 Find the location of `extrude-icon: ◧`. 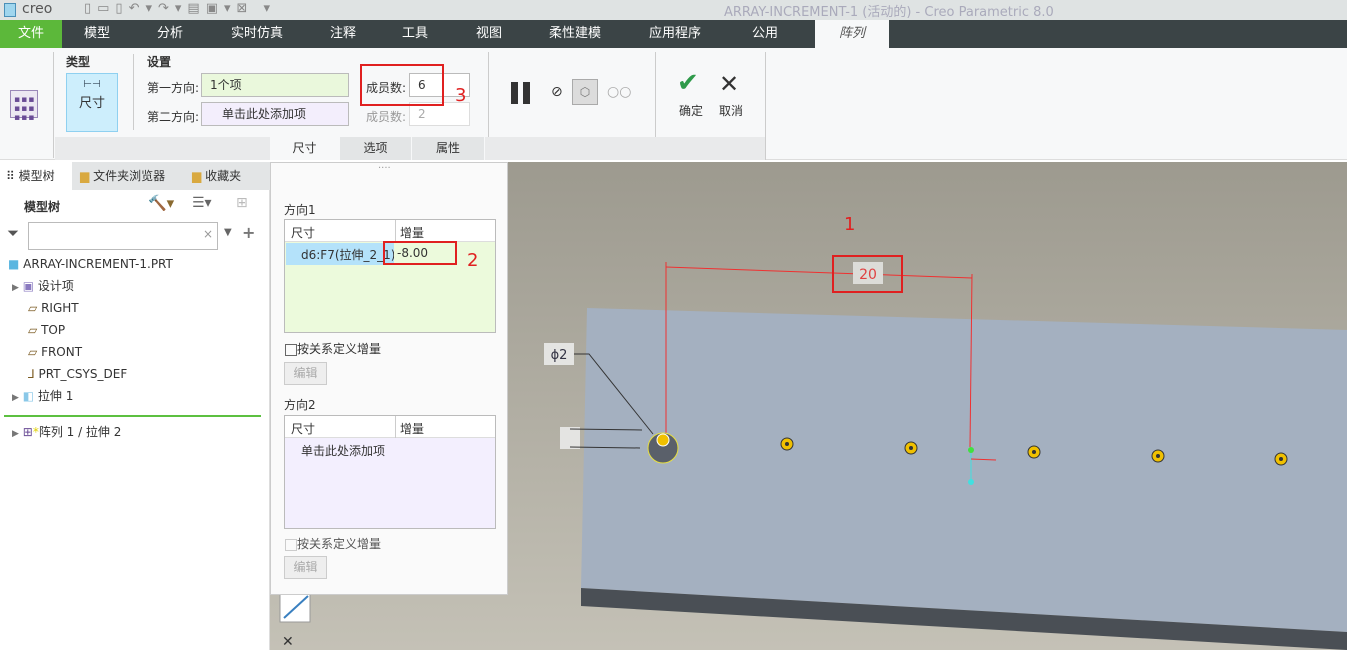

extrude-icon: ◧ is located at coordinates (28, 396).